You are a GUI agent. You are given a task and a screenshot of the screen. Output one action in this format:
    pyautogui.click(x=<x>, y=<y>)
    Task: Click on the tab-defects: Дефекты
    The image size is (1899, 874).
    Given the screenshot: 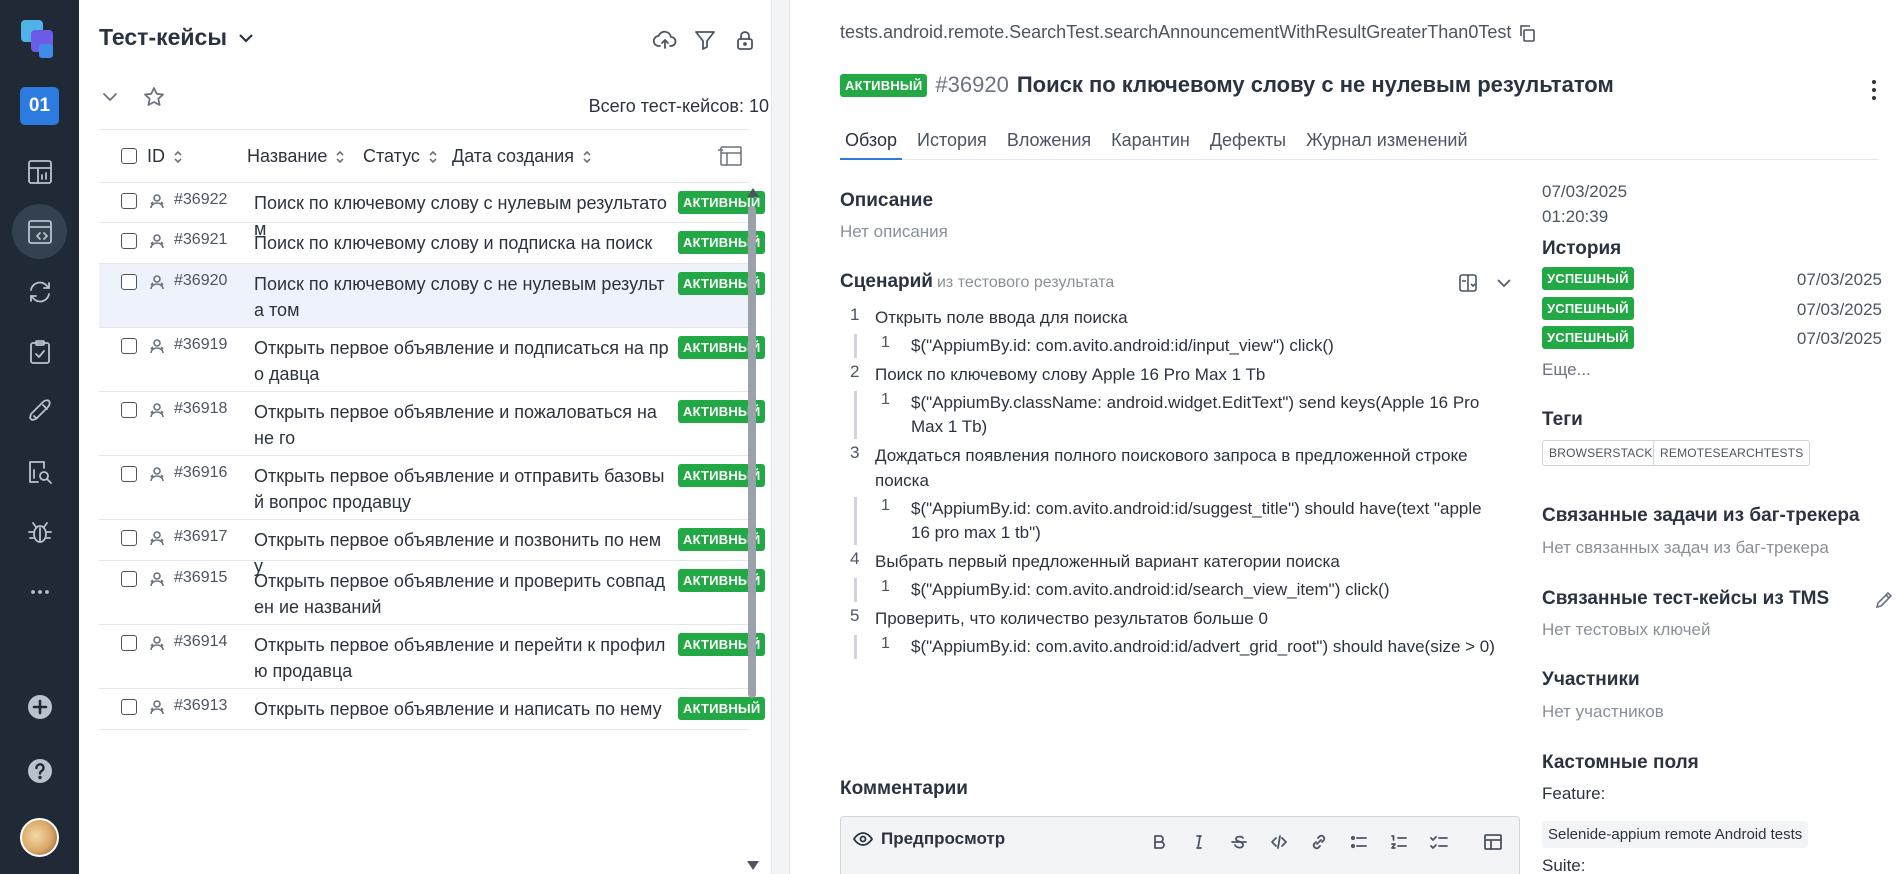 What is the action you would take?
    pyautogui.click(x=1248, y=143)
    